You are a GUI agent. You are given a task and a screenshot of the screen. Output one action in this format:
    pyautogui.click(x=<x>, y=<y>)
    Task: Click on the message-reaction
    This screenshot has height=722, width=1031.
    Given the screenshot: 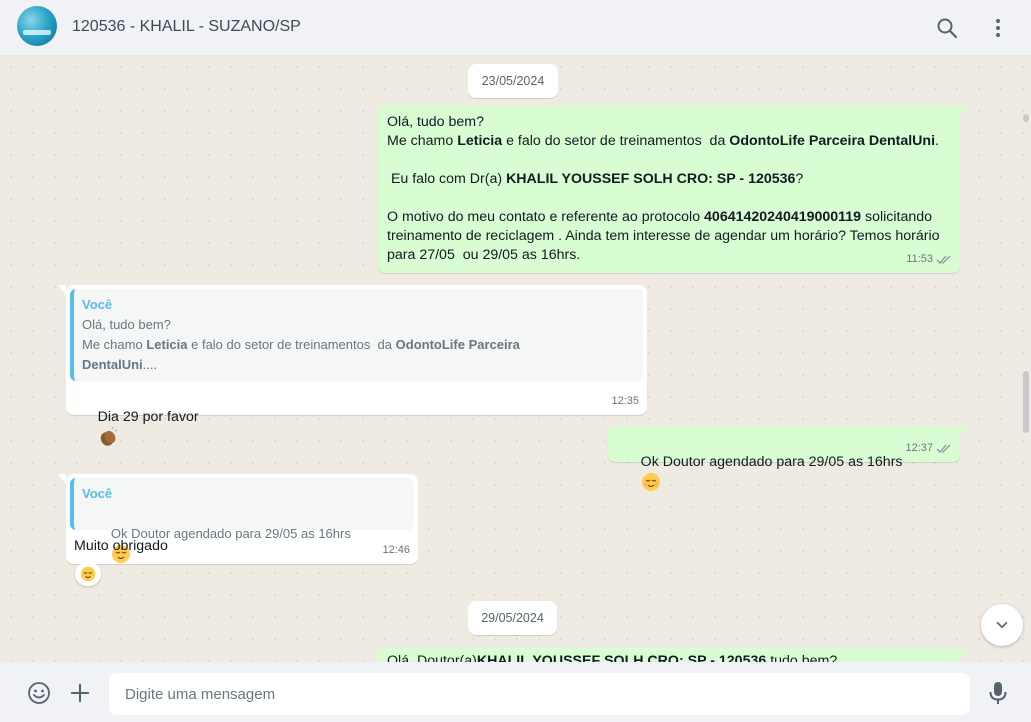 What is the action you would take?
    pyautogui.click(x=88, y=574)
    